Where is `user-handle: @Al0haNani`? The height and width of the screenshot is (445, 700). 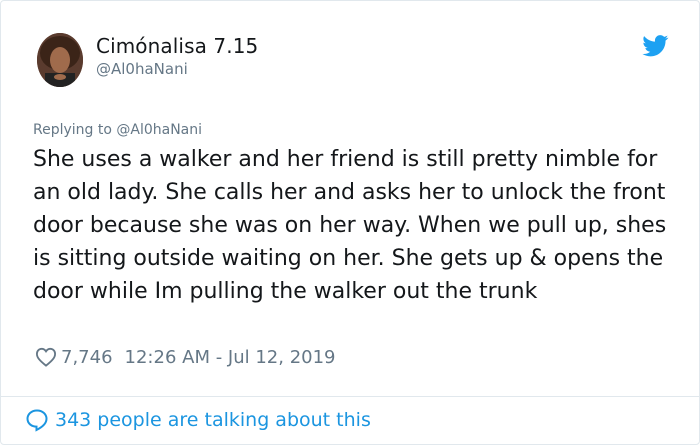
user-handle: @Al0haNani is located at coordinates (142, 69).